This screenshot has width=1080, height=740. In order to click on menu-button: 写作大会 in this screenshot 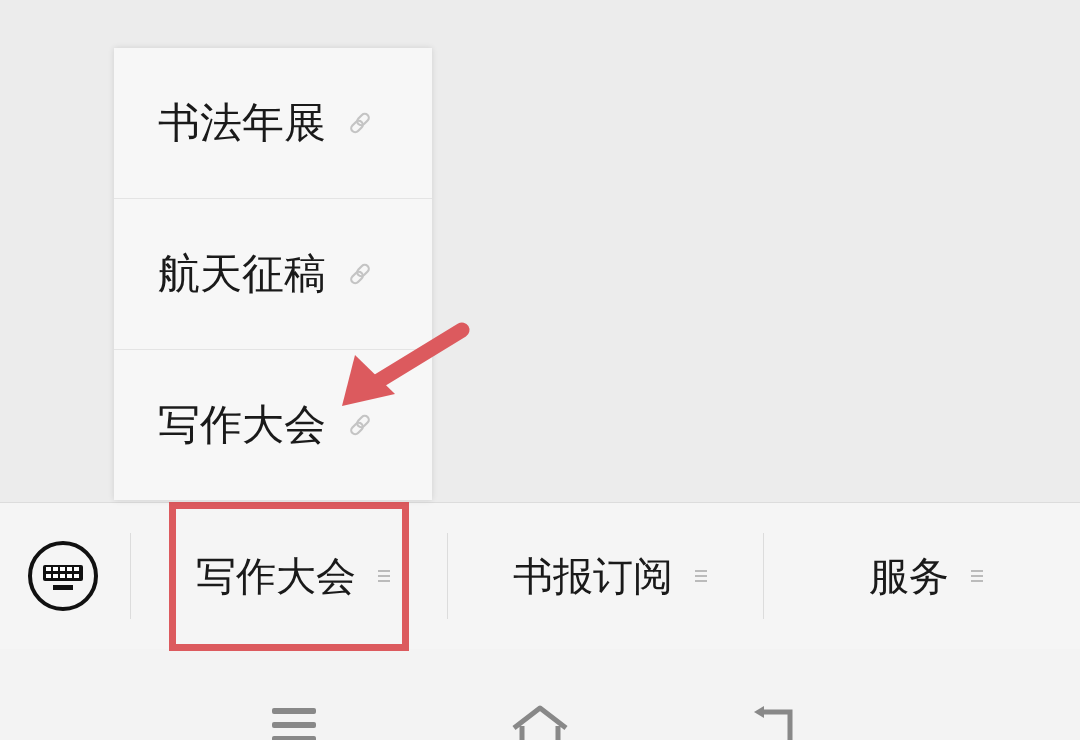, I will do `click(288, 576)`.